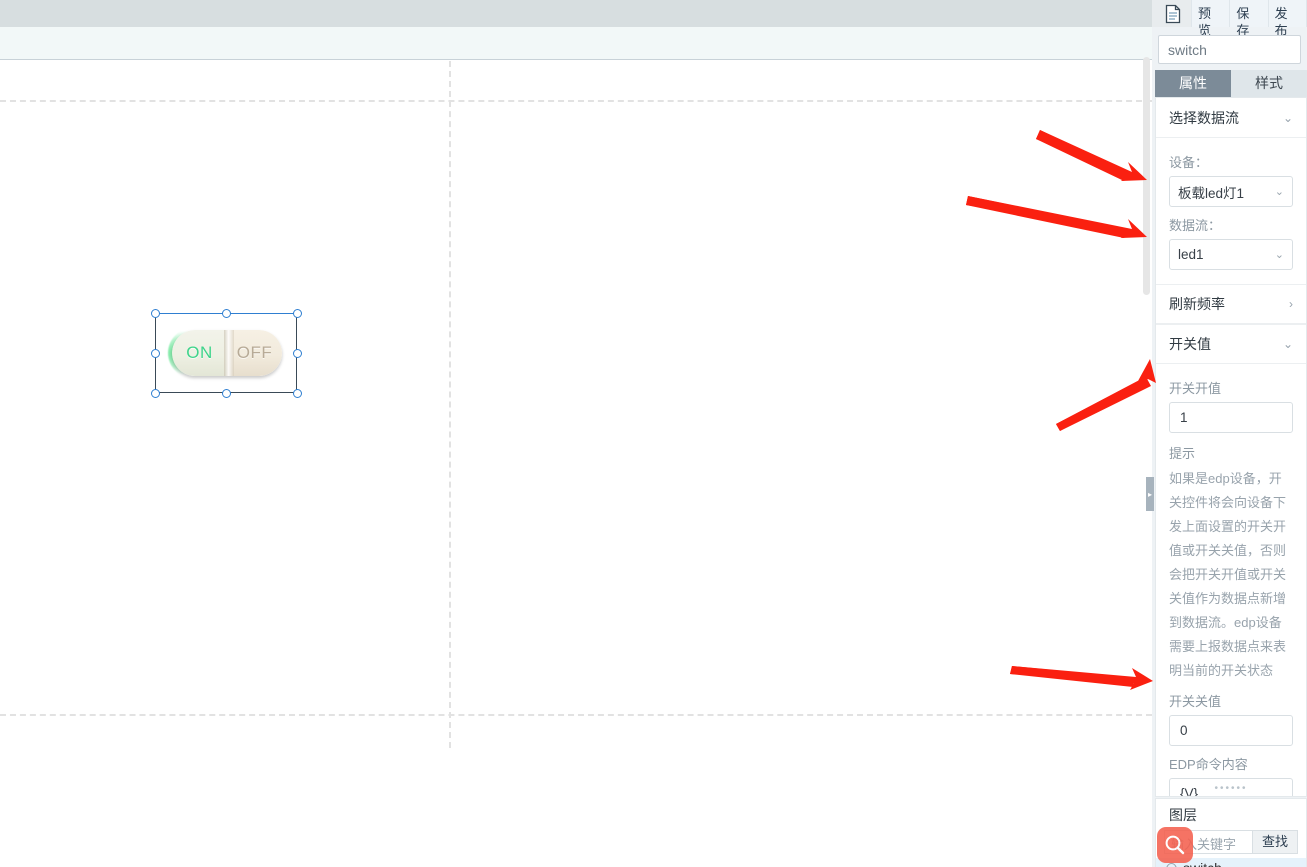 This screenshot has width=1307, height=867. I want to click on panel-resize-grip: ••••••, so click(1231, 788).